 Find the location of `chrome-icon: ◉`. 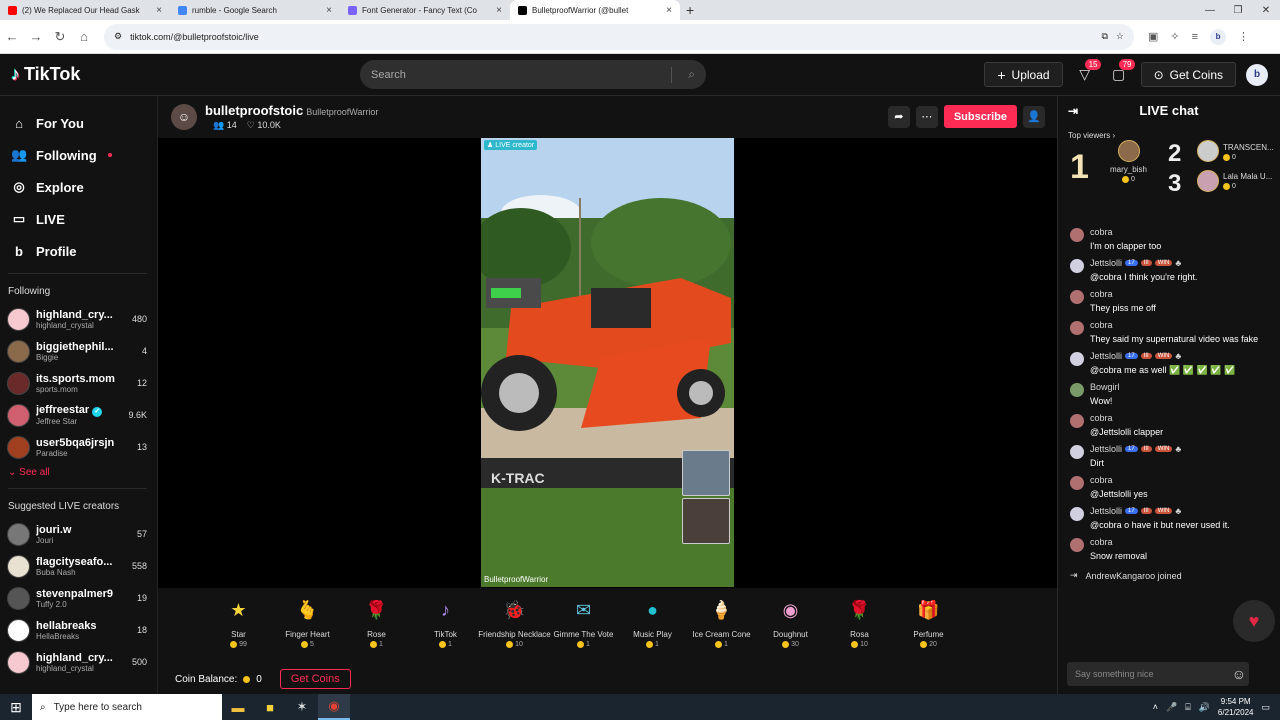

chrome-icon: ◉ is located at coordinates (334, 707).